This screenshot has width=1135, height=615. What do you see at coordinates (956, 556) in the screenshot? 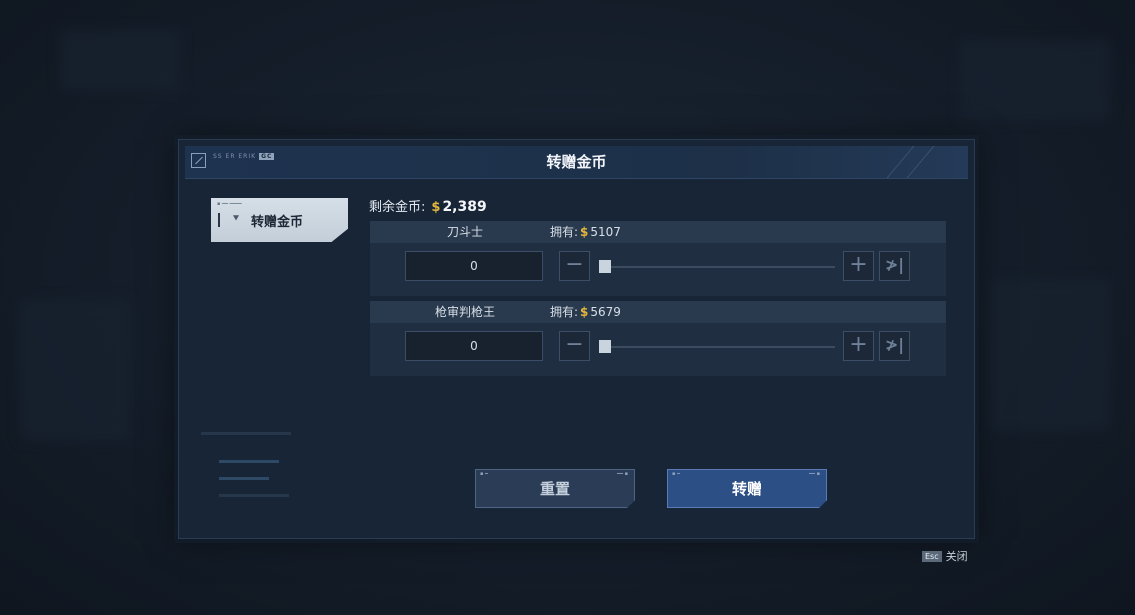
I see `close-label: 关闭` at bounding box center [956, 556].